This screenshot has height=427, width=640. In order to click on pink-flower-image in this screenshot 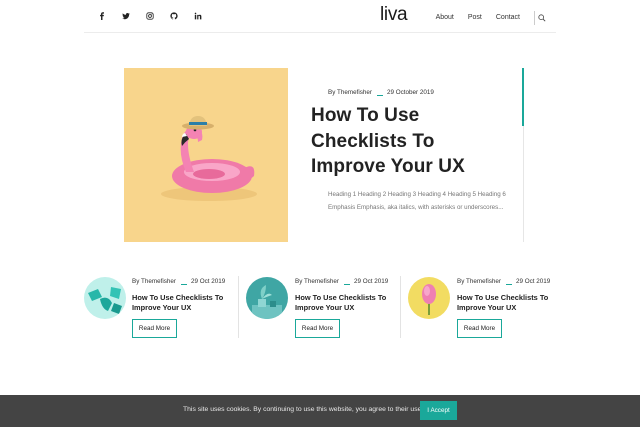, I will do `click(429, 298)`.